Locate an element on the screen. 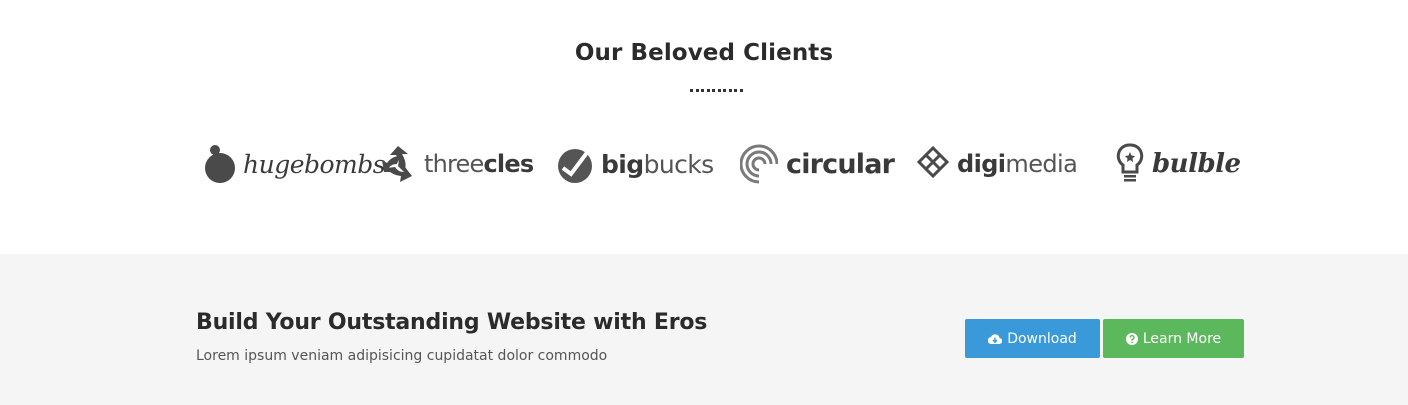  client-logo-threecles: threecles is located at coordinates (456, 164).